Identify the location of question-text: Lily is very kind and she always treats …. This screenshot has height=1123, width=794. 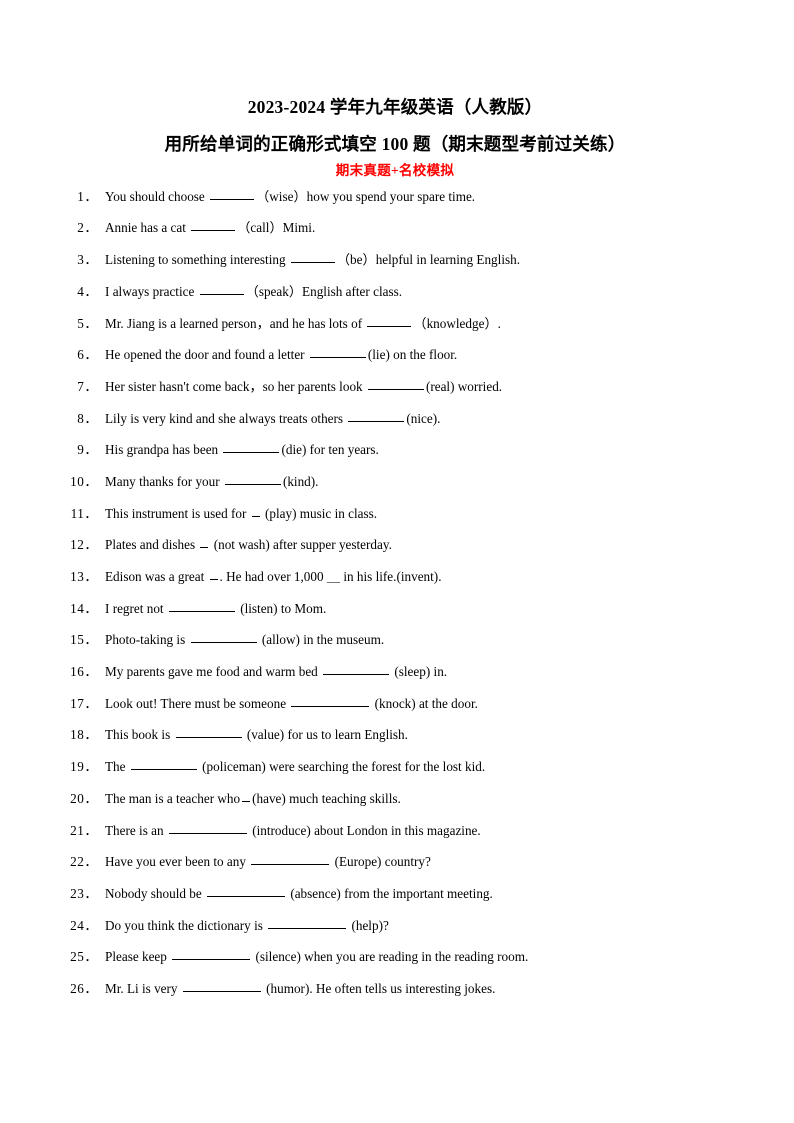
(272, 418).